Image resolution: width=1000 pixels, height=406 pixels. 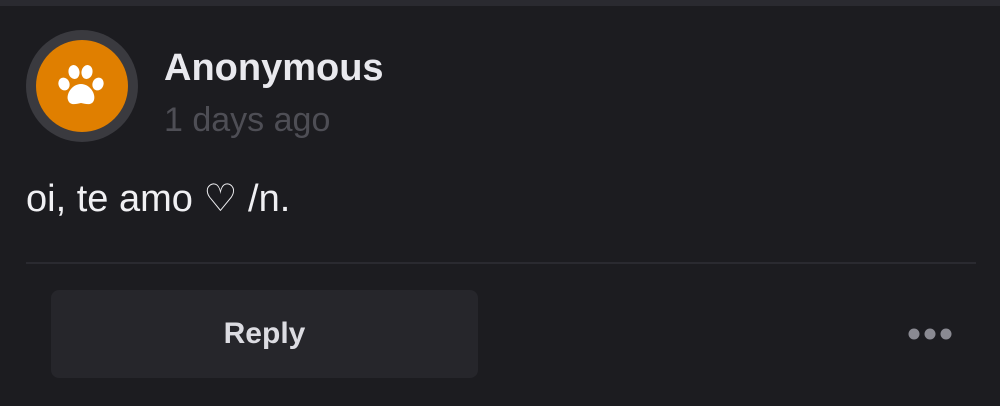 I want to click on top-divider, so click(x=500, y=3).